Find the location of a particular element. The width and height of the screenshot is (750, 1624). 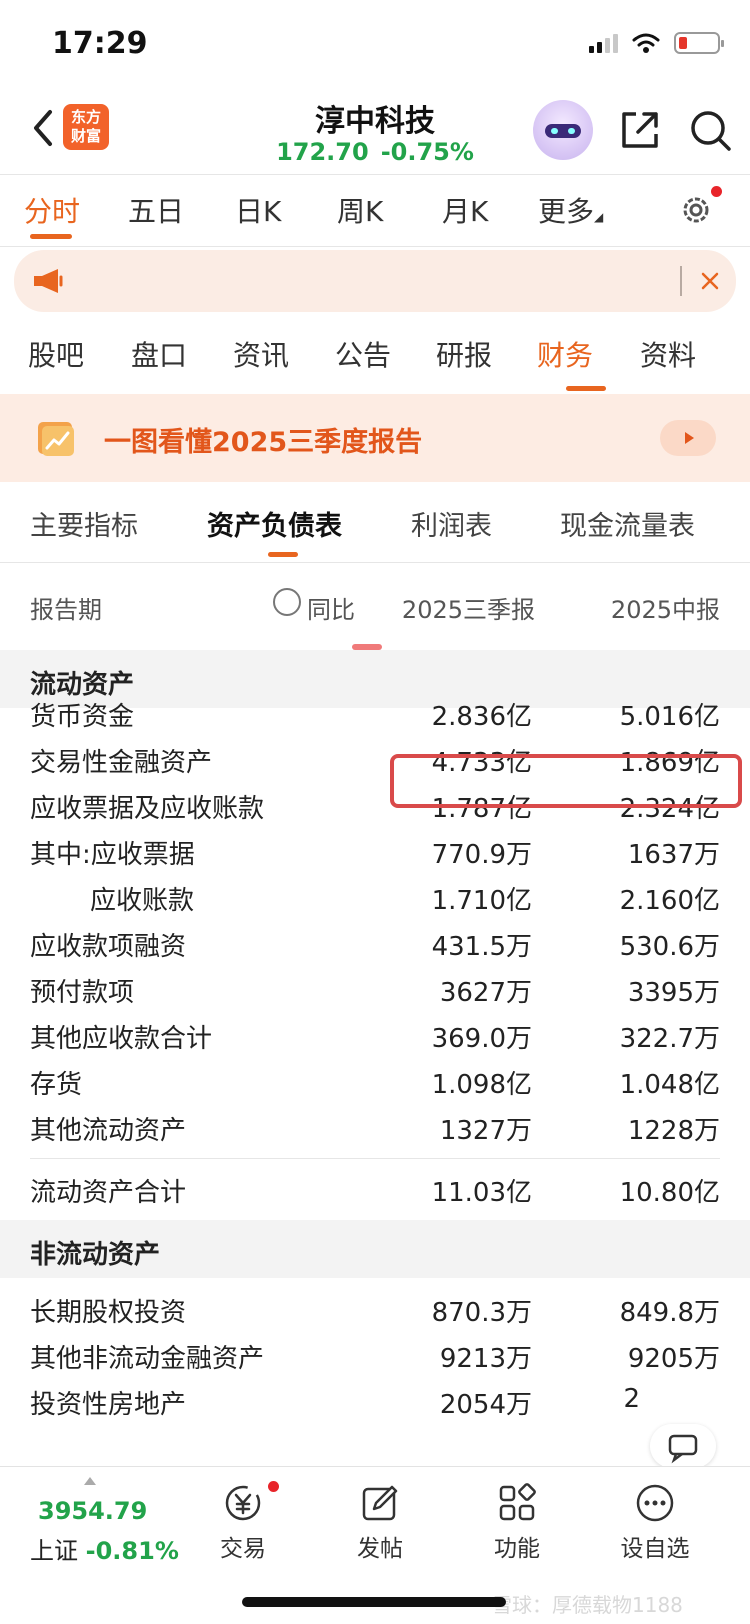

highlight-annotation is located at coordinates (566, 781).